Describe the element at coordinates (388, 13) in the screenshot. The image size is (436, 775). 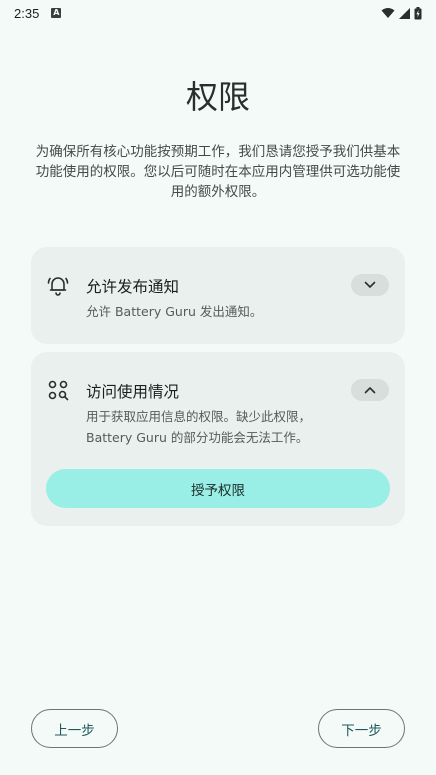
I see `wifi-icon` at that location.